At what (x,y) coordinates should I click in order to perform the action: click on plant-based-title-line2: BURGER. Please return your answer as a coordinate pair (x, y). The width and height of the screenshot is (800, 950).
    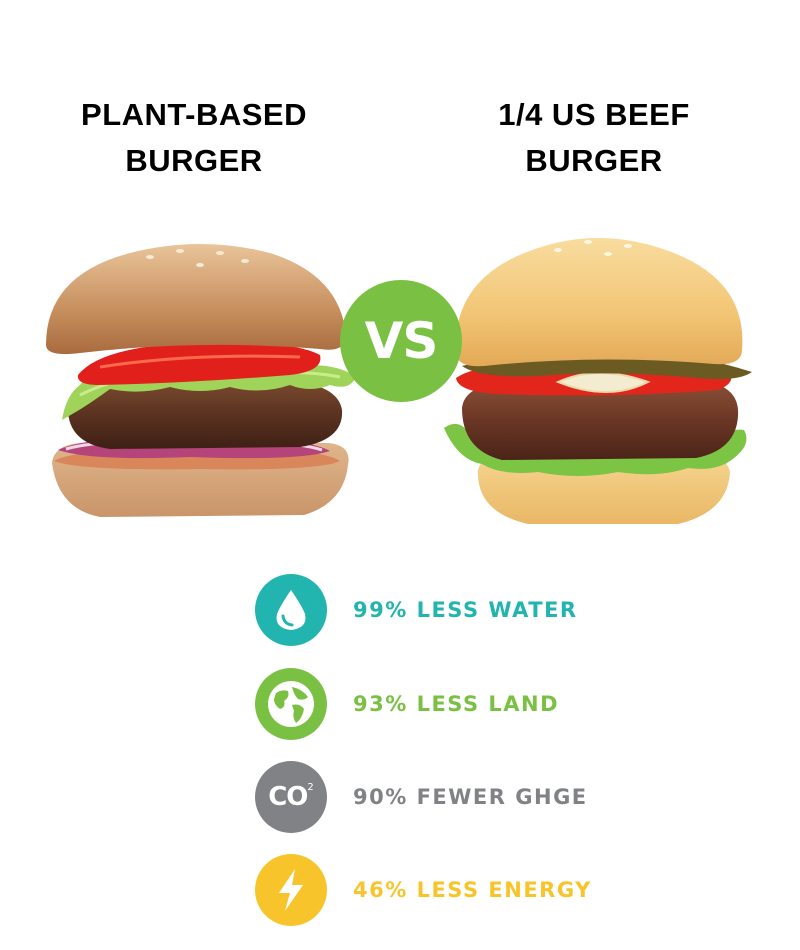
    Looking at the image, I should click on (194, 160).